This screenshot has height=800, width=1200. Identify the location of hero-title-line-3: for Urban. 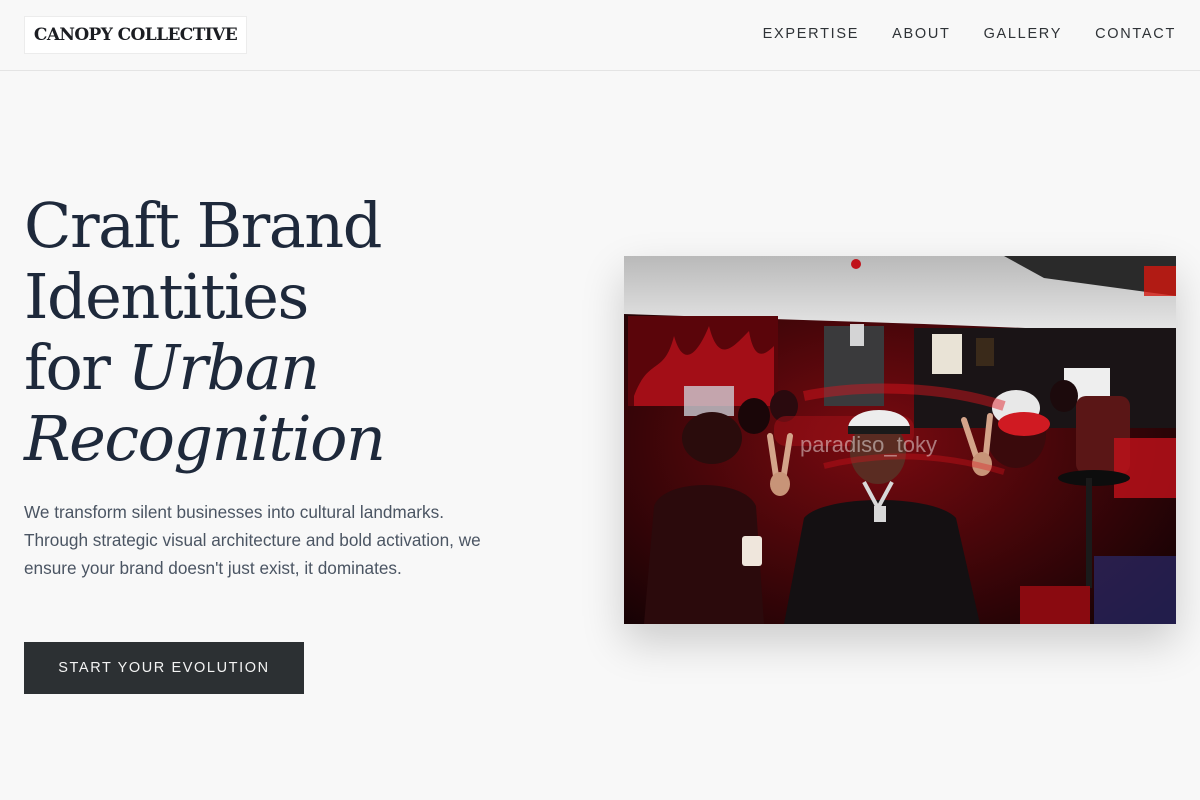
(284, 367).